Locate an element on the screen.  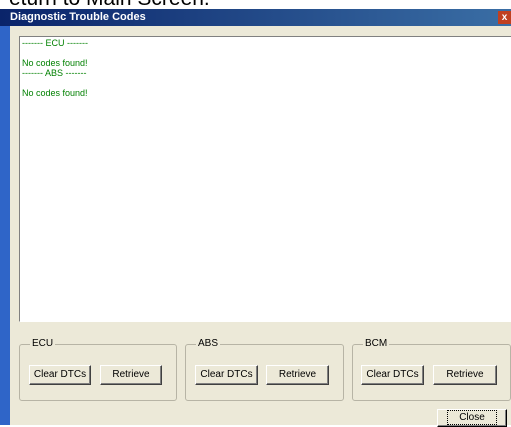
ecu-clear-dtcs-button: Clear DTCs is located at coordinates (60, 375).